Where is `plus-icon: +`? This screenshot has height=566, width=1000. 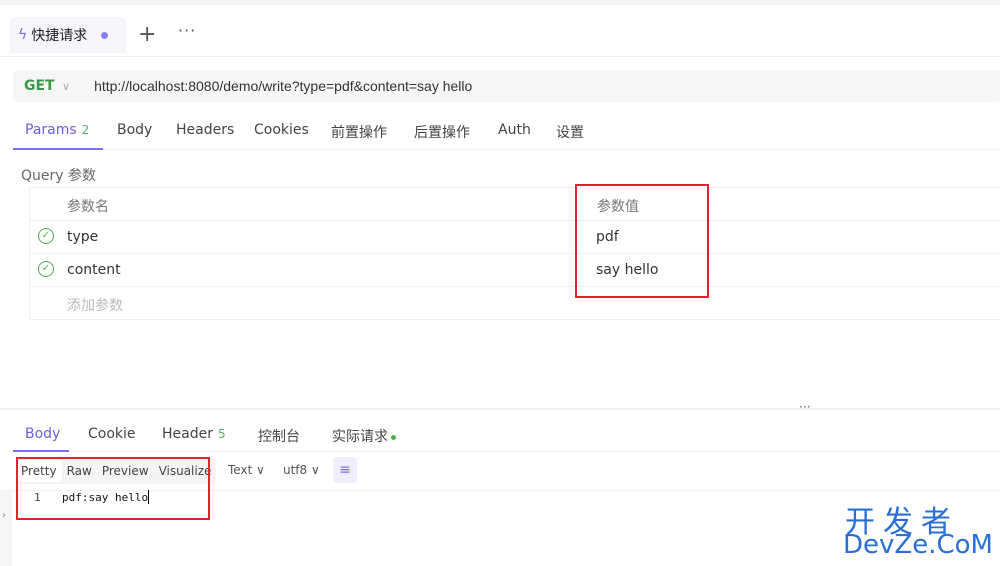 plus-icon: + is located at coordinates (147, 35).